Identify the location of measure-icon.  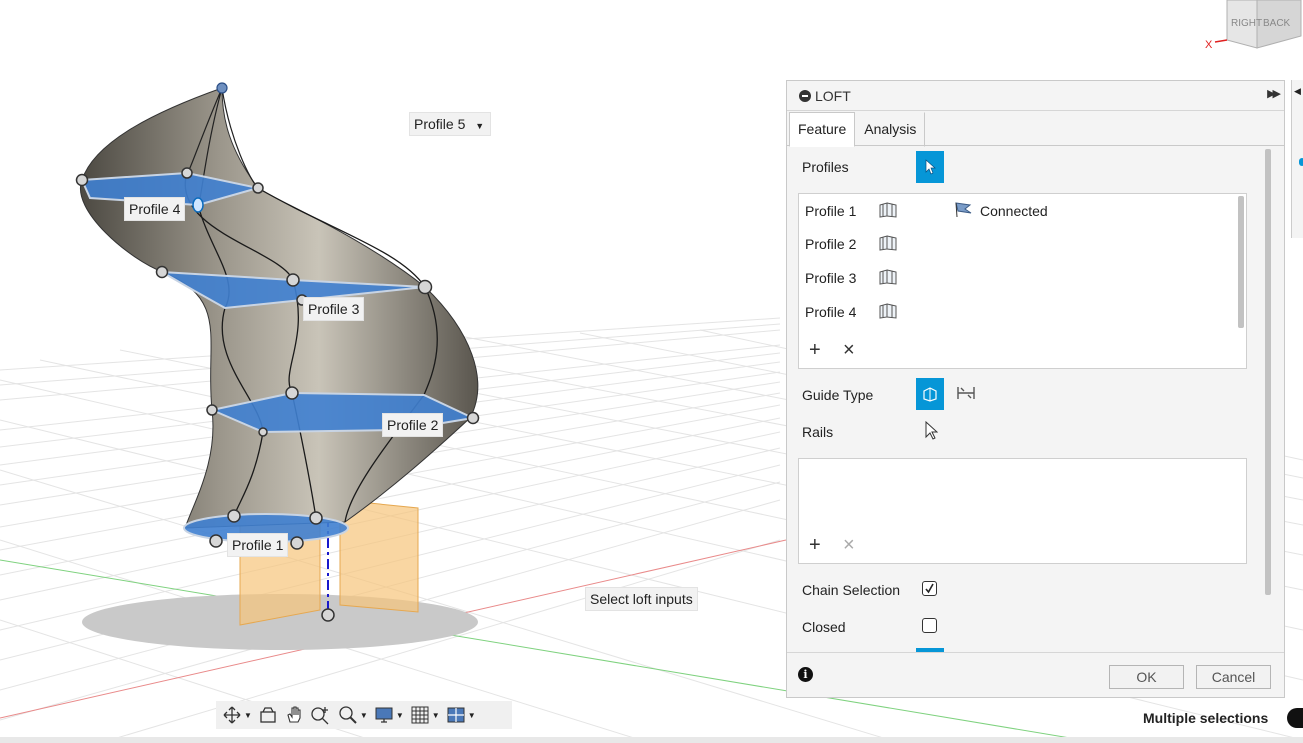
(1295, 718).